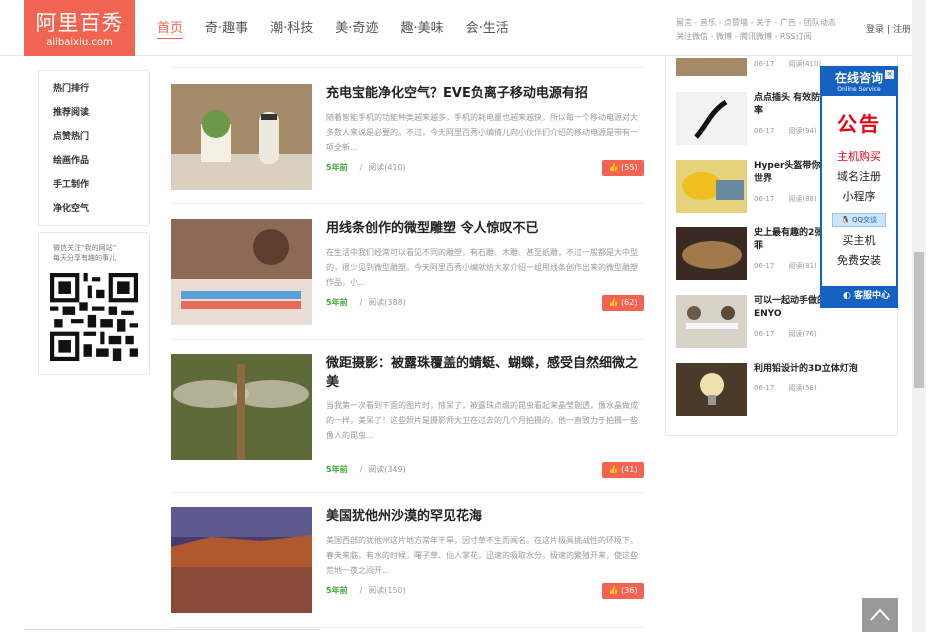 Image resolution: width=945 pixels, height=632 pixels. What do you see at coordinates (802, 266) in the screenshot?
I see `side-reads: 阅读(81)` at bounding box center [802, 266].